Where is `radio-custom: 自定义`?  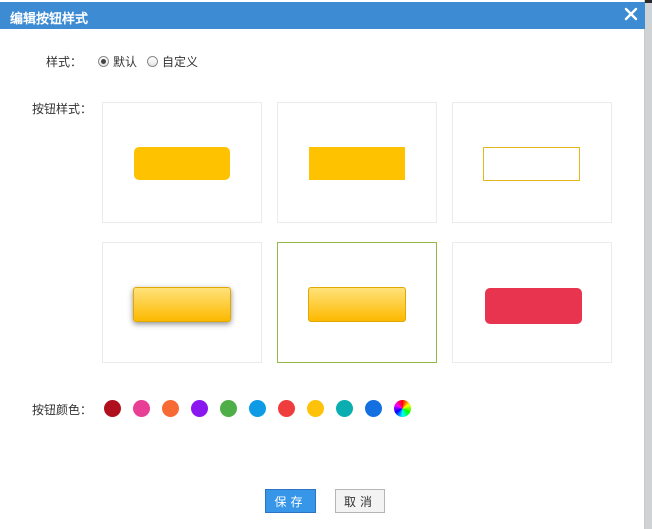
radio-custom: 自定义 is located at coordinates (172, 61).